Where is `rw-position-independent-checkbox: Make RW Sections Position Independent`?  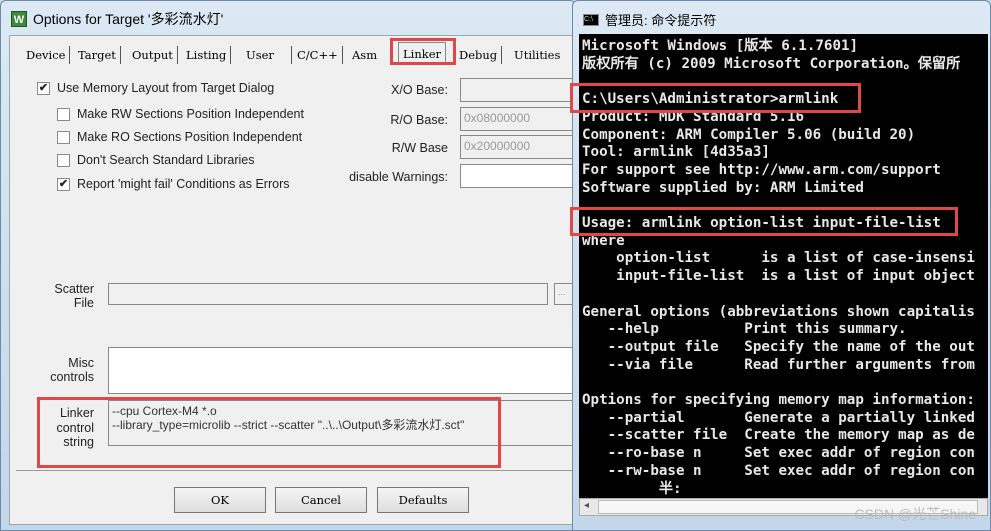
rw-position-independent-checkbox: Make RW Sections Position Independent is located at coordinates (180, 114).